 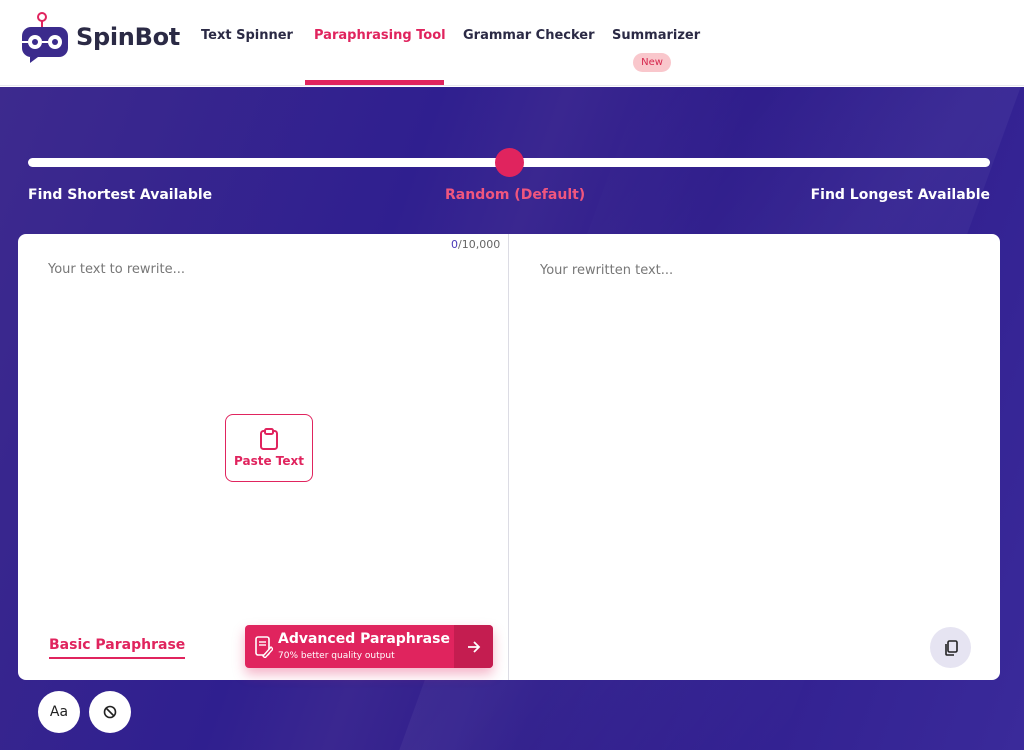 What do you see at coordinates (264, 647) in the screenshot?
I see `pencil-doc-icon` at bounding box center [264, 647].